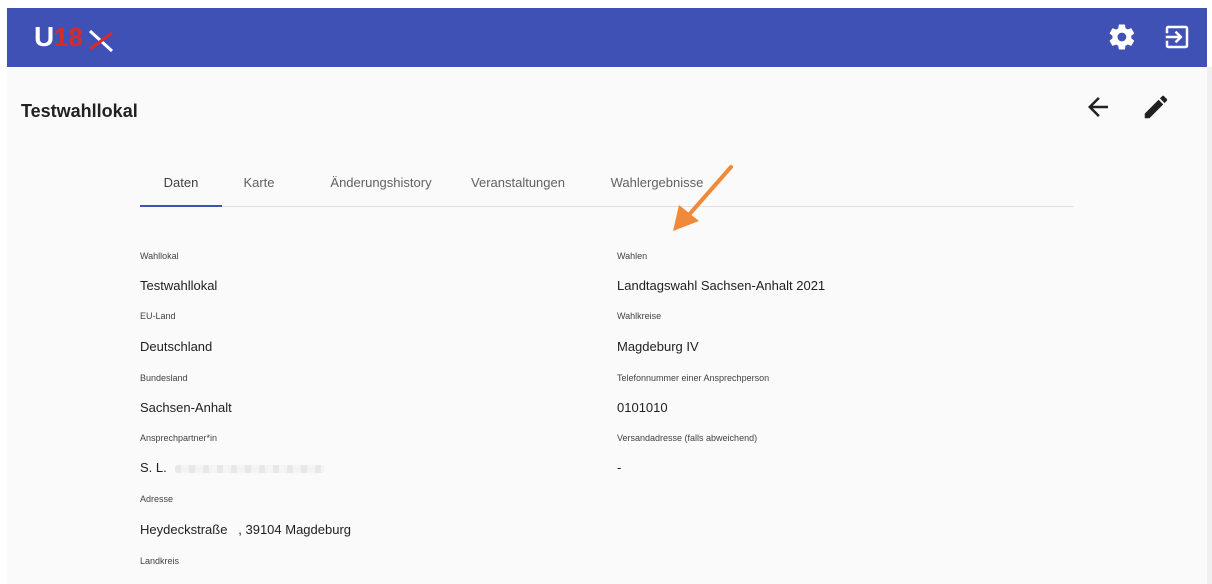 This screenshot has width=1212, height=584. What do you see at coordinates (639, 316) in the screenshot?
I see `field-label-wahlkreise: Wahlkreise` at bounding box center [639, 316].